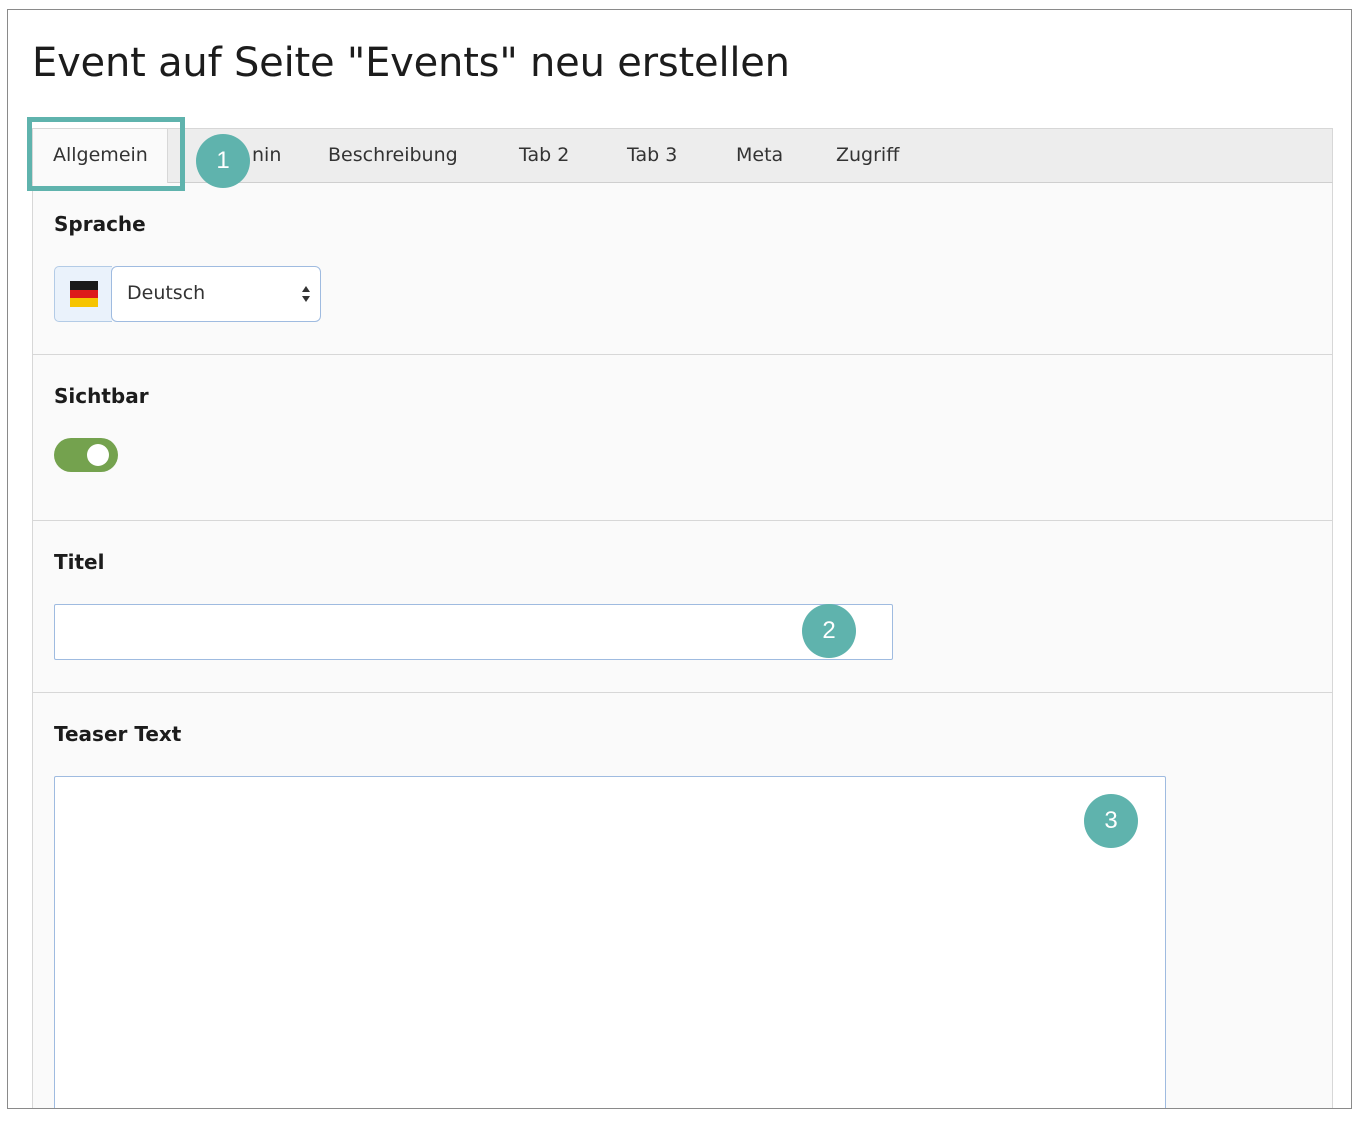  I want to click on page-title: Event auf Seite "Events" neu erstellen, so click(411, 63).